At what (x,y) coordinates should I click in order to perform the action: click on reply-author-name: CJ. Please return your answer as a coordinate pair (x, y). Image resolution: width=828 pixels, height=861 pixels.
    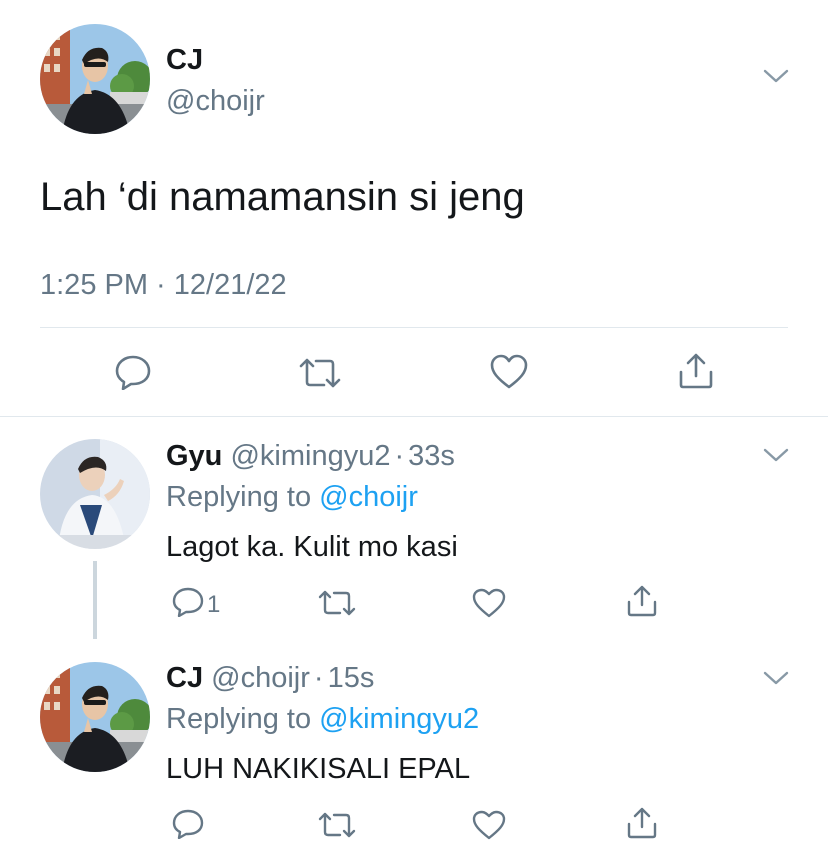
    Looking at the image, I should click on (184, 678).